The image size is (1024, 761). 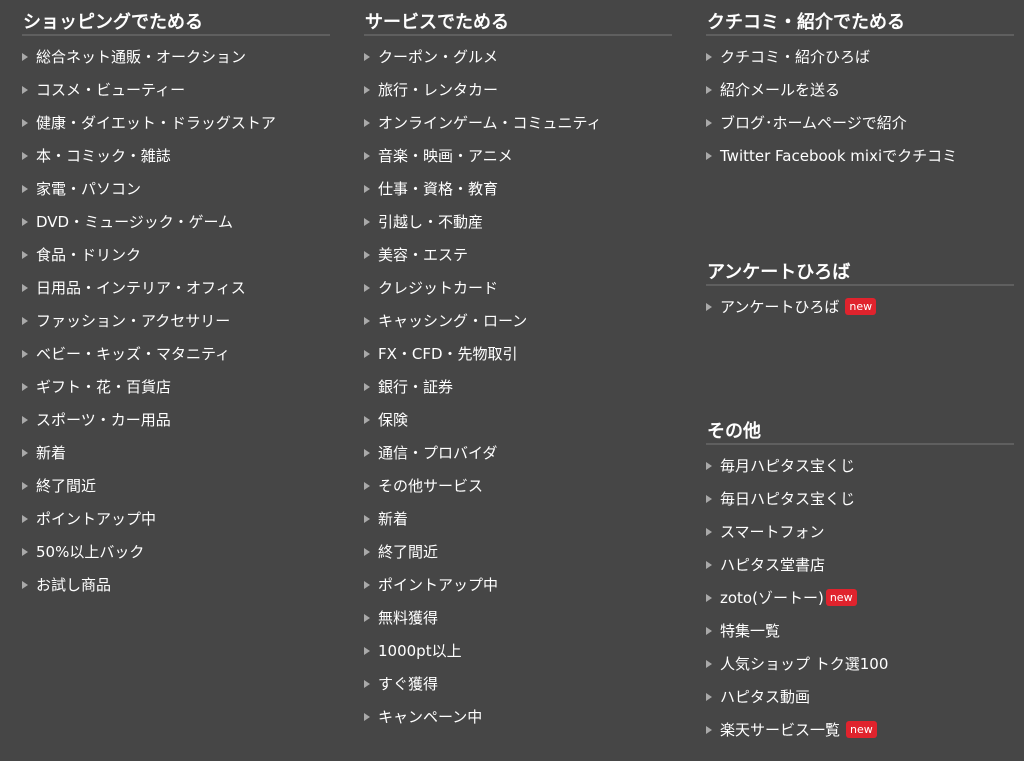 I want to click on referral-link-kuchikomi-hiroba: クチコミ・紹介ひろば, so click(x=860, y=56).